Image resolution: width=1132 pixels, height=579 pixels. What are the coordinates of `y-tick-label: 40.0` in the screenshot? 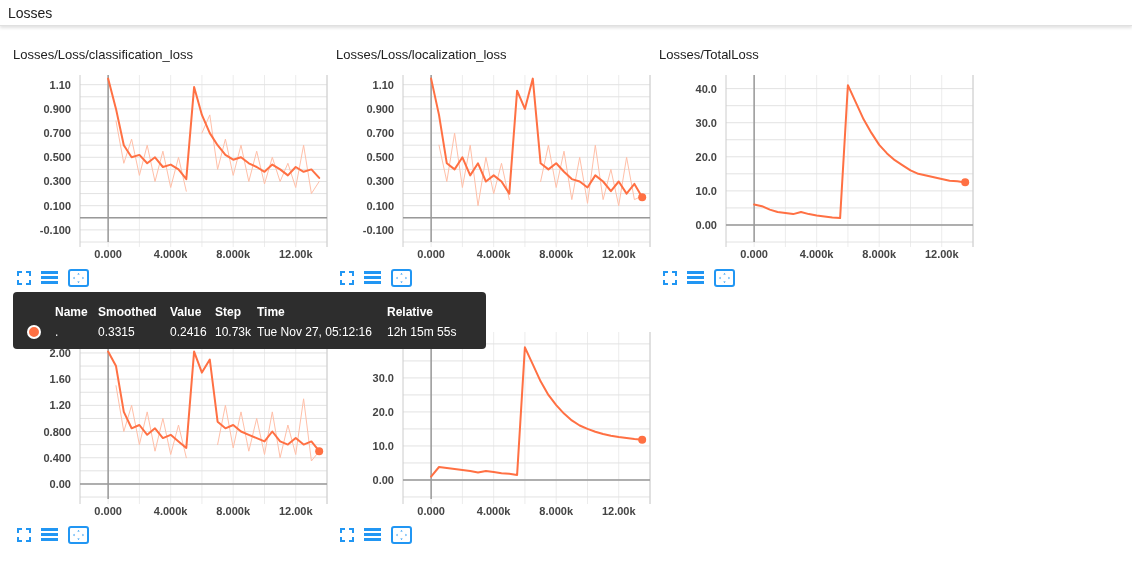 It's located at (706, 88).